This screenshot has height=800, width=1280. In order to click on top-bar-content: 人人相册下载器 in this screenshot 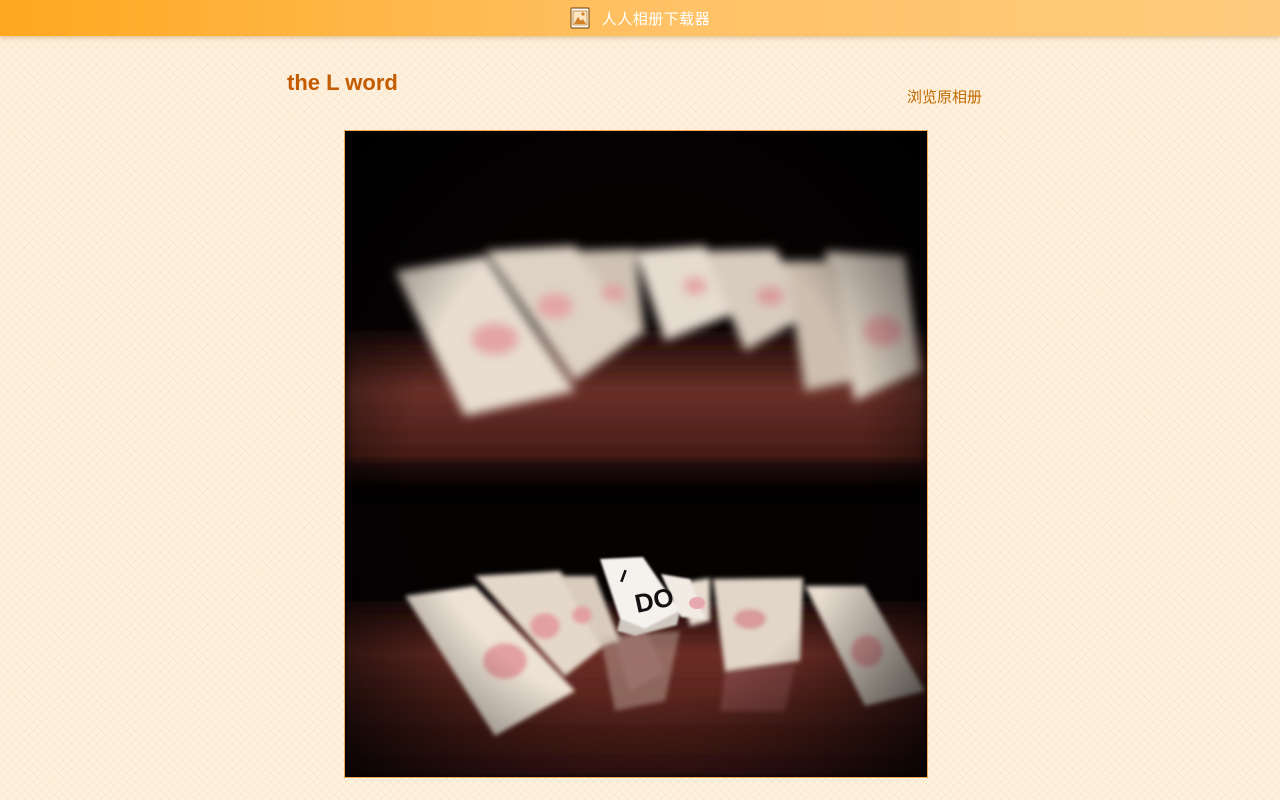, I will do `click(640, 18)`.